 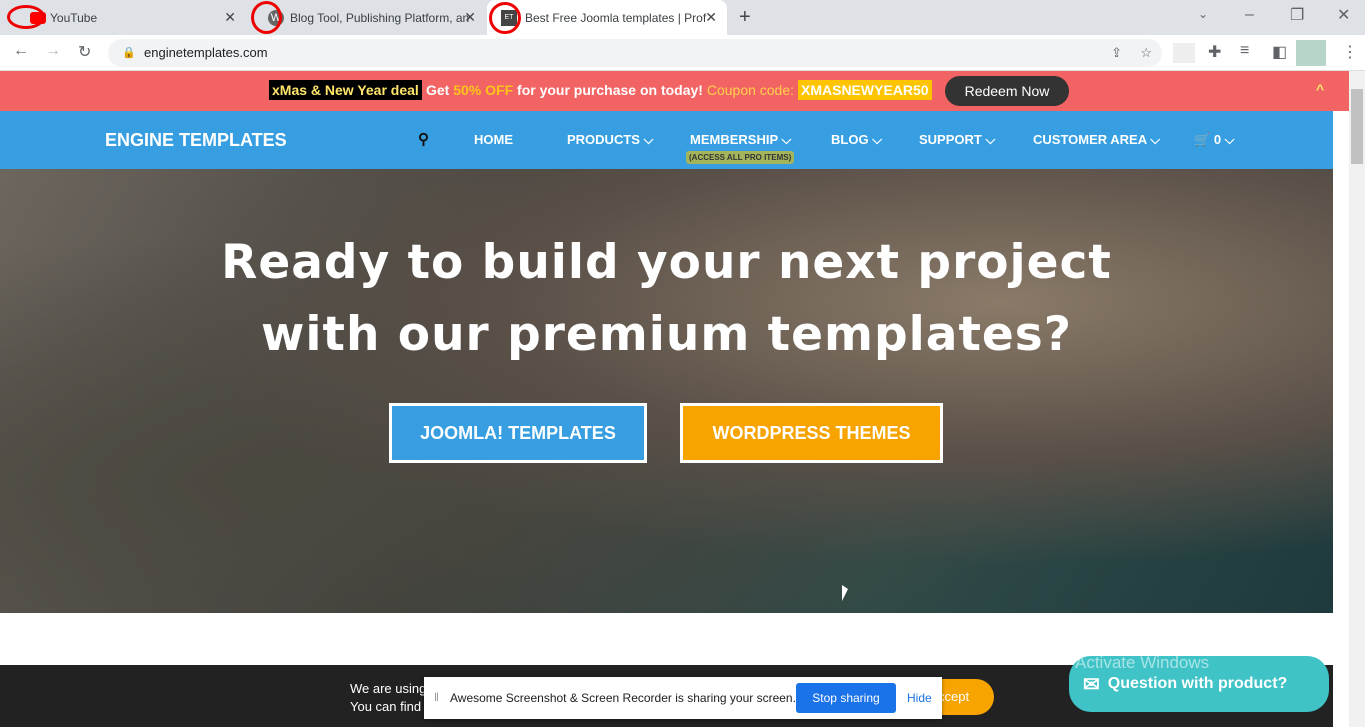 I want to click on address-bar: ← → ↻ 🔒 enginetemplates.com ⇪ ☆ ✚ ≡ ◧ ⋮, so click(x=682, y=53).